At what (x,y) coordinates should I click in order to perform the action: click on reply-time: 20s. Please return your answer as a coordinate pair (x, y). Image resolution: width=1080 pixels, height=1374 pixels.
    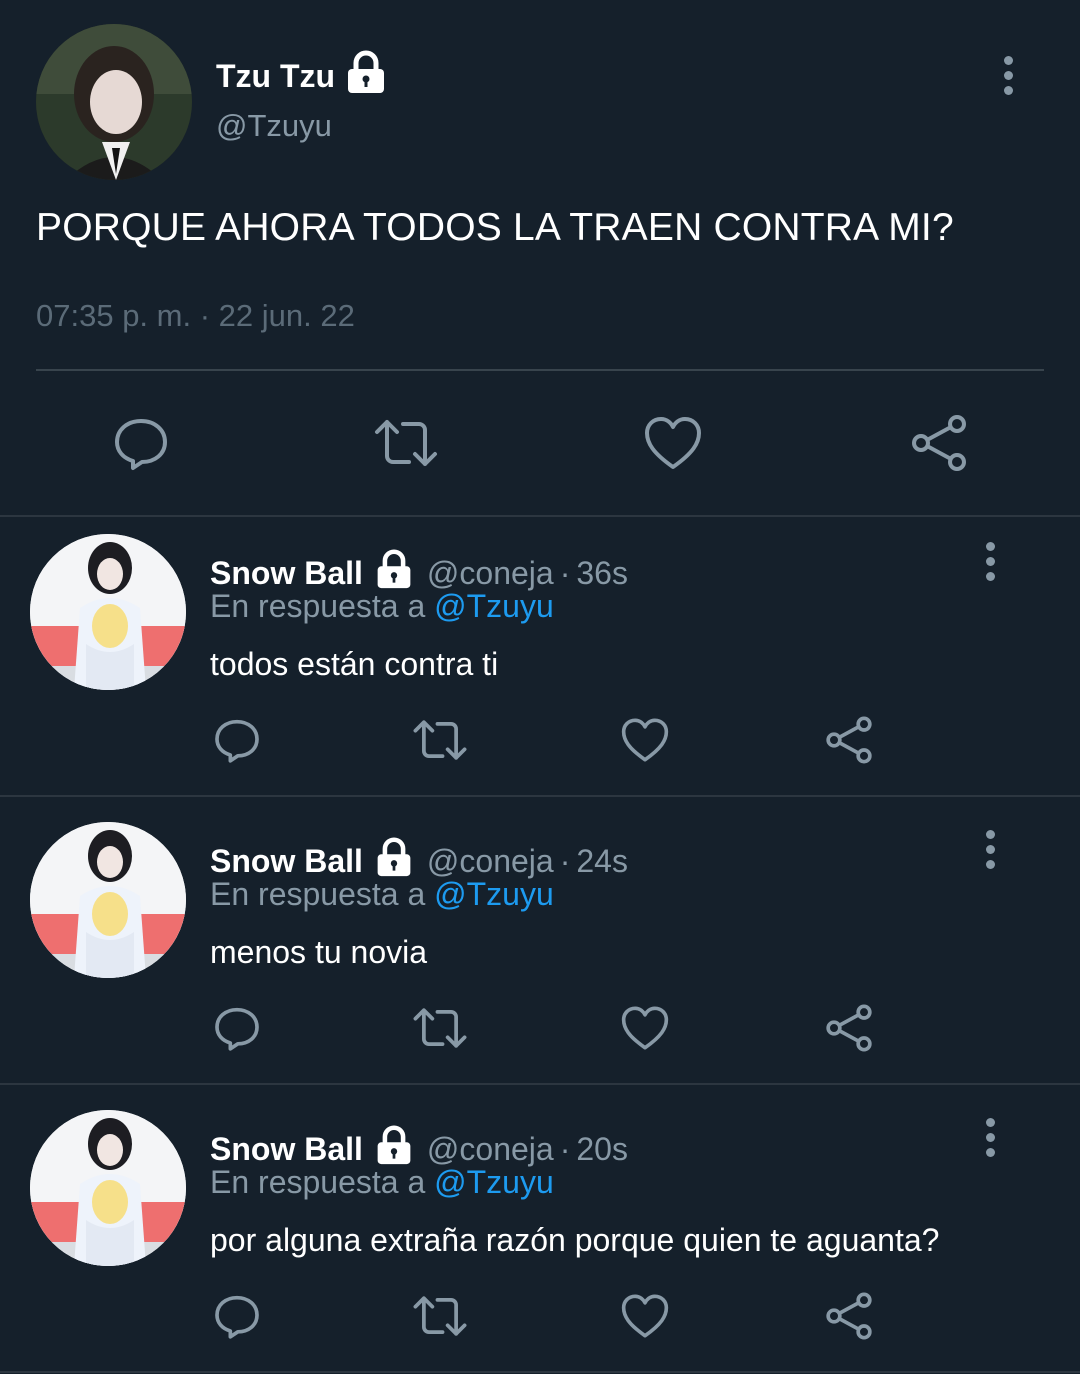
    Looking at the image, I should click on (602, 1149).